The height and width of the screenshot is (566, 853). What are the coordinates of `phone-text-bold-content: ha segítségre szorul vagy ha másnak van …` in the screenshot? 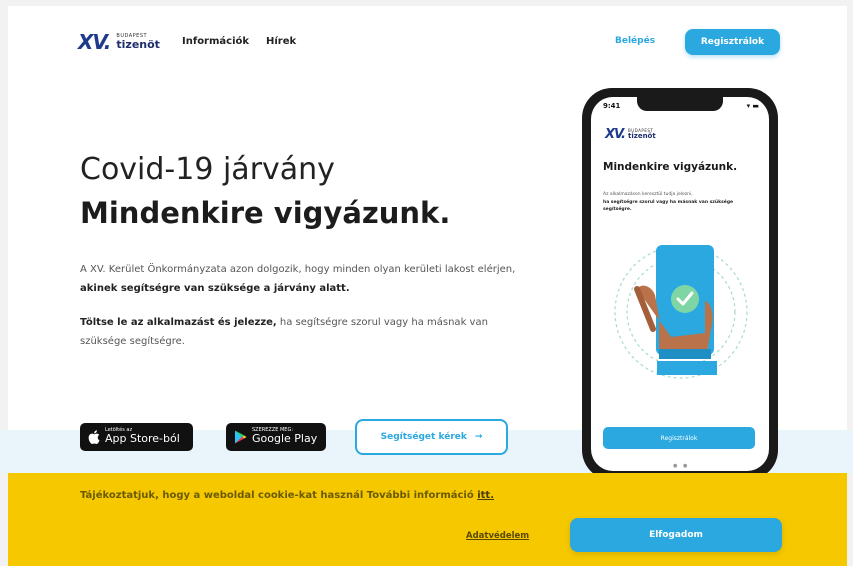 It's located at (668, 206).